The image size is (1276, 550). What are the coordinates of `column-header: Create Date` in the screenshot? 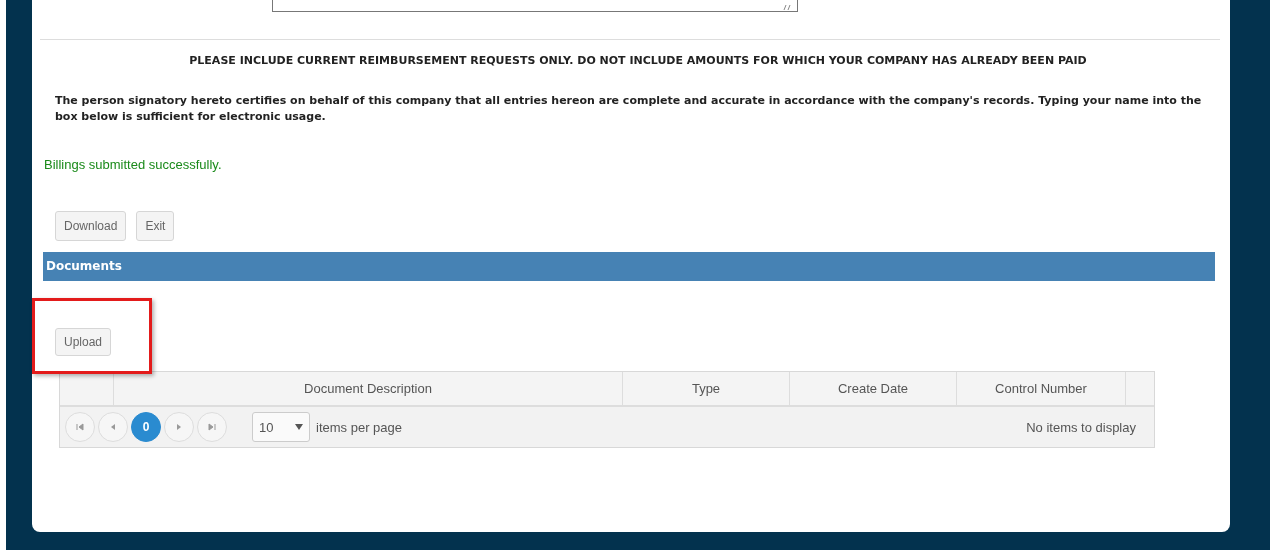 It's located at (873, 388).